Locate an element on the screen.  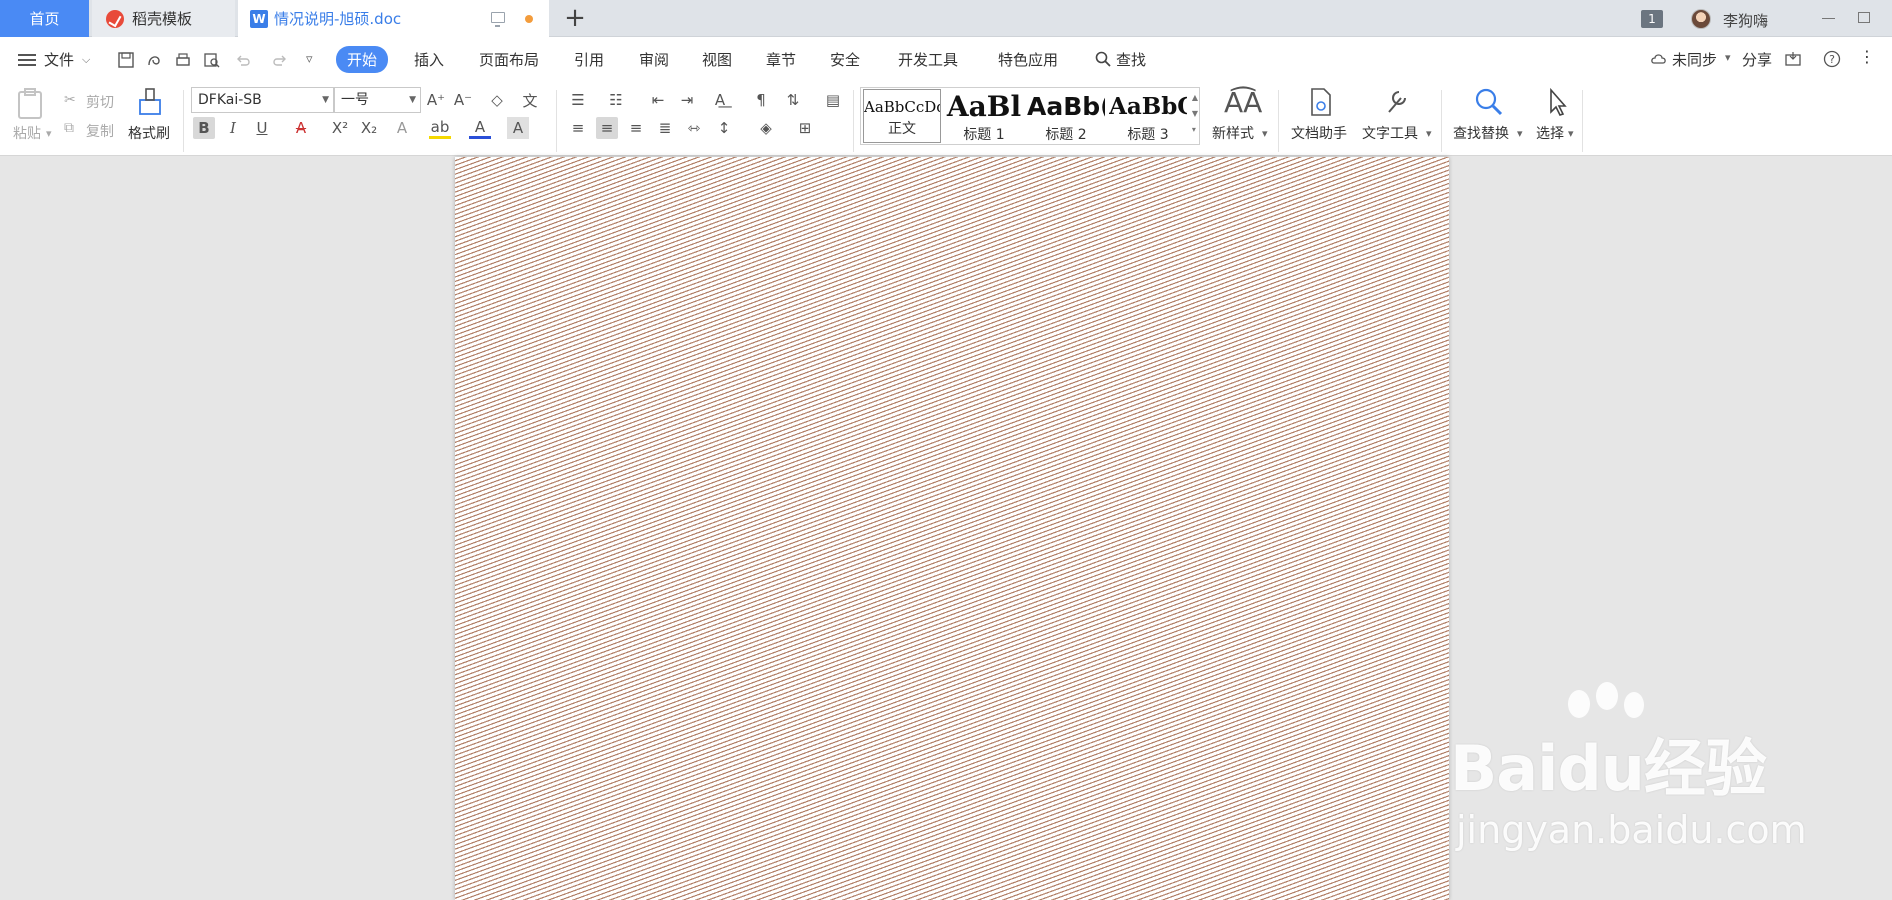
tab-home: 首页 is located at coordinates (44, 18).